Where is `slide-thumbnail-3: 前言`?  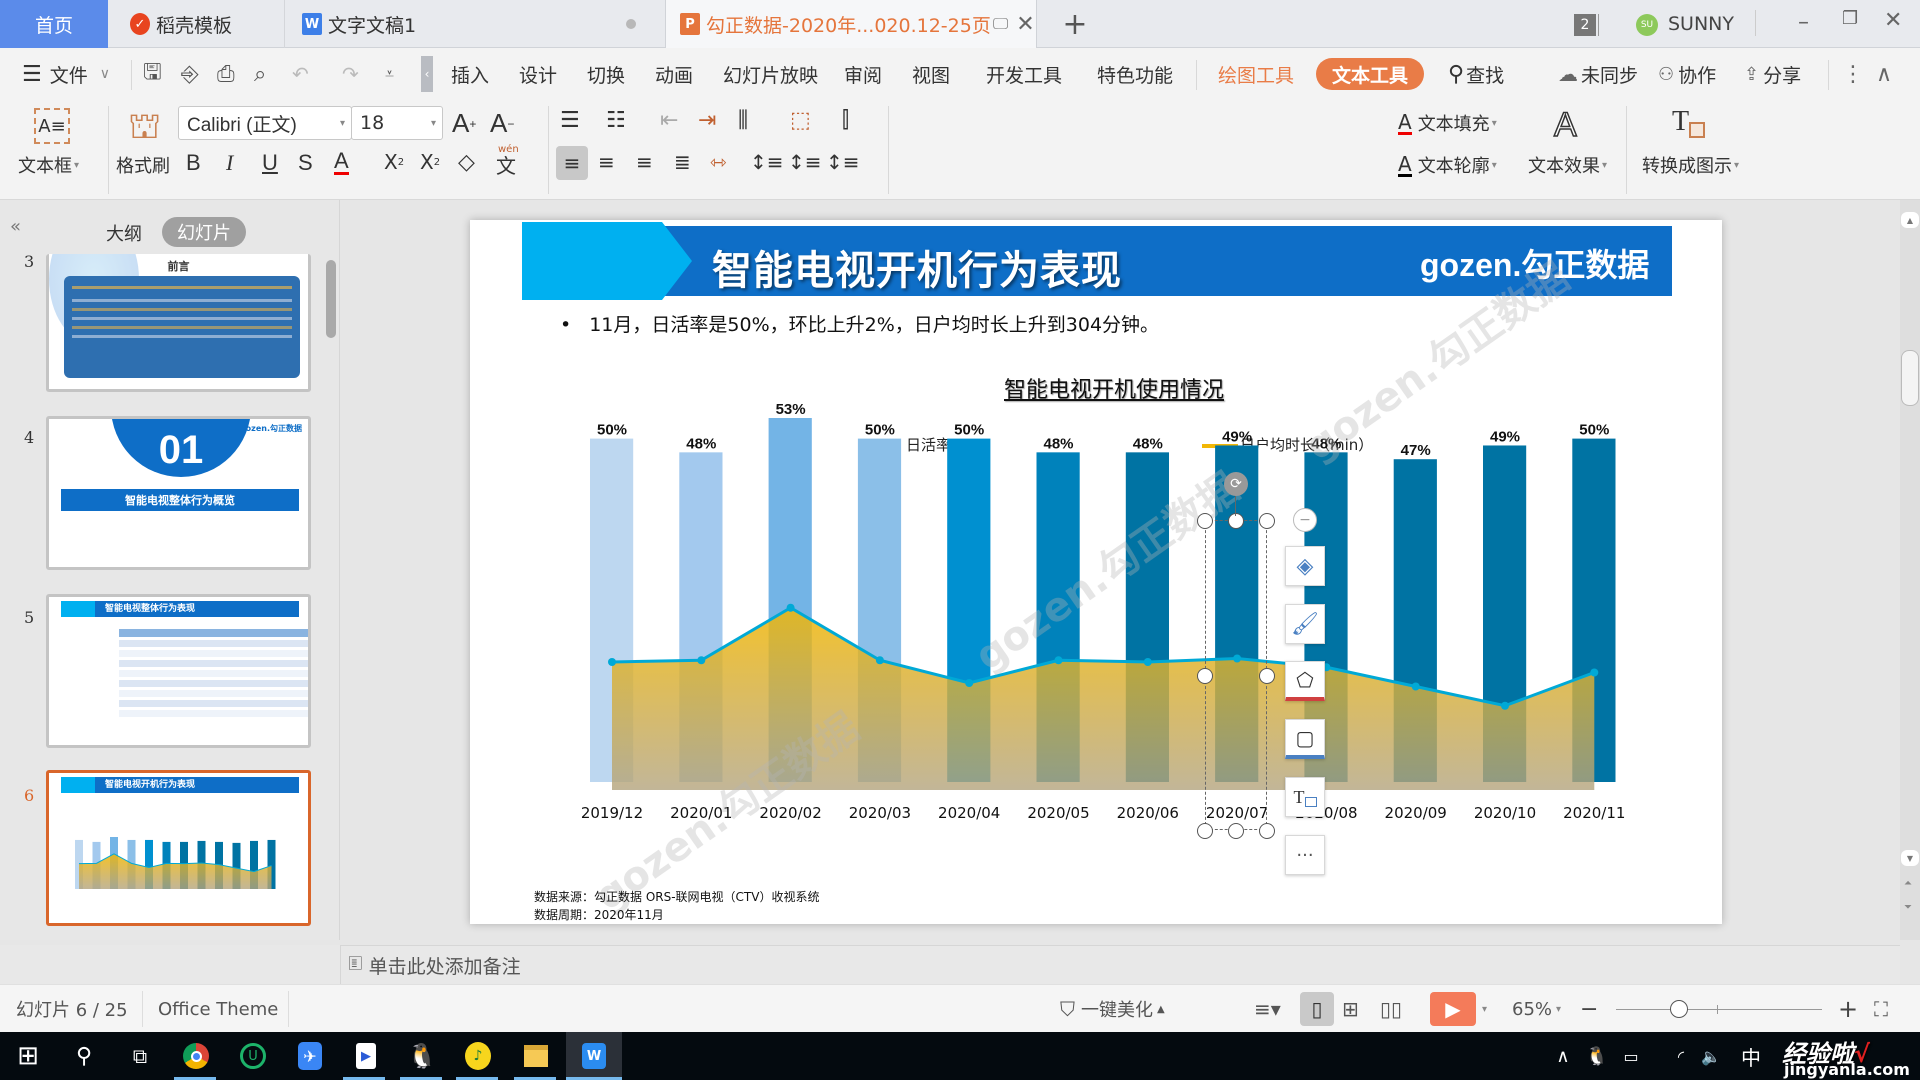 slide-thumbnail-3: 前言 is located at coordinates (178, 323).